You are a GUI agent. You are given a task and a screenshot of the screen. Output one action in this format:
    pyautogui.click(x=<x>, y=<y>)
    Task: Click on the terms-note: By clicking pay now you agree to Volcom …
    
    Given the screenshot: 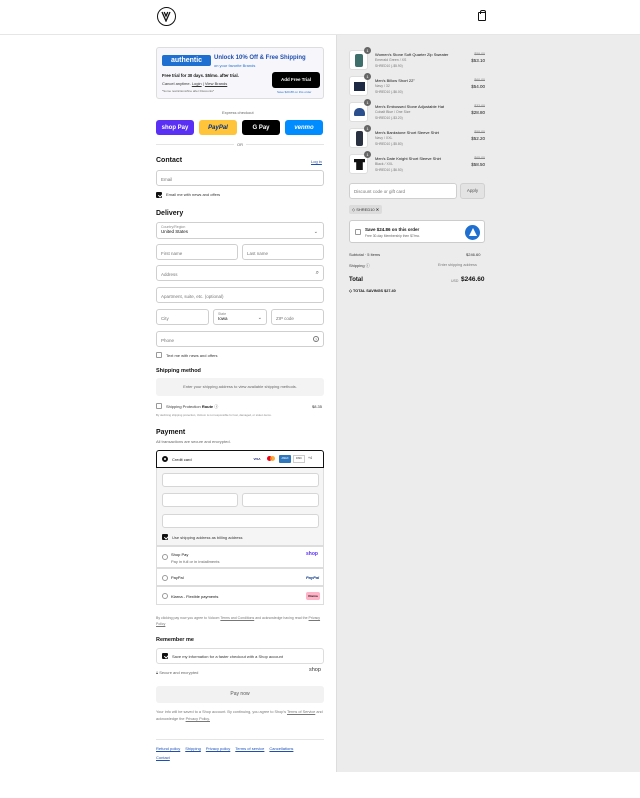 What is the action you would take?
    pyautogui.click(x=238, y=621)
    